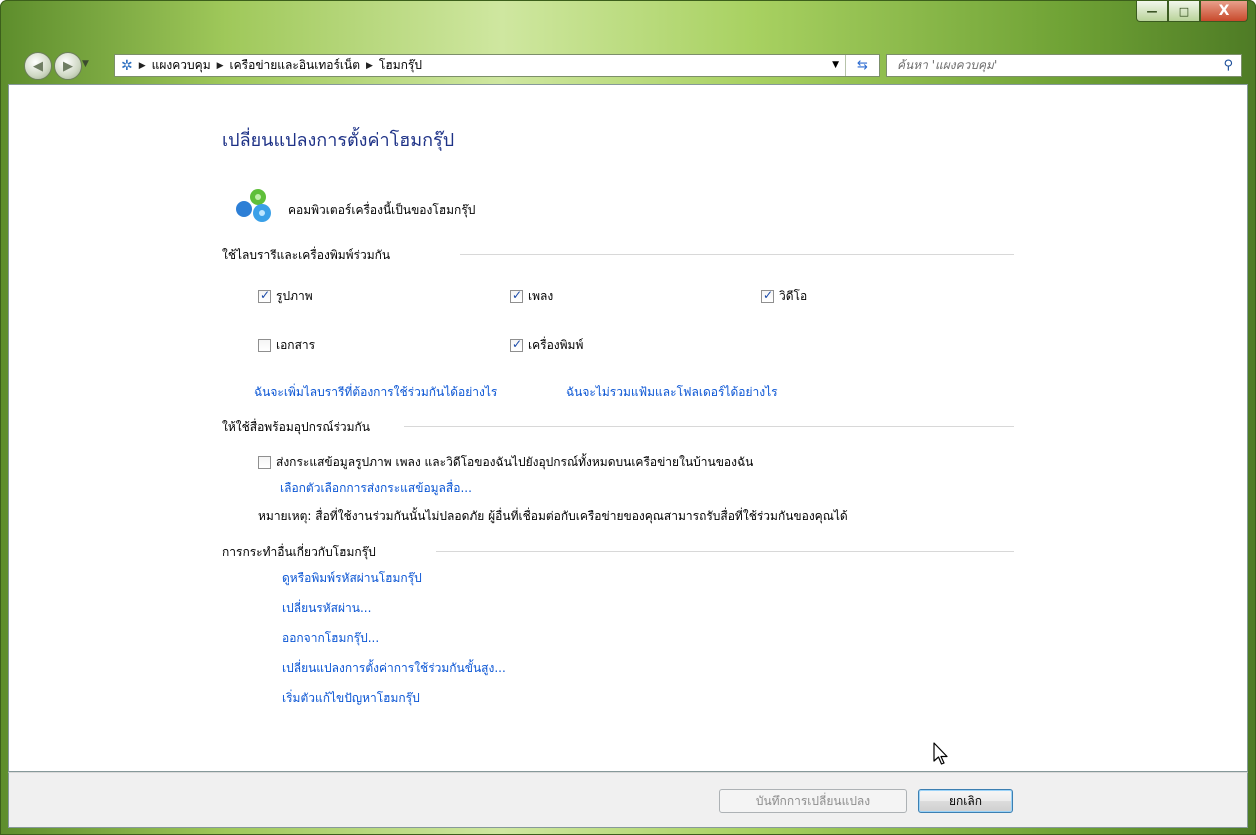 The height and width of the screenshot is (835, 1256). I want to click on other-actions-heading: การกระทำอื่นเกี่ยวกับโฮมกรุ๊ป, so click(299, 552).